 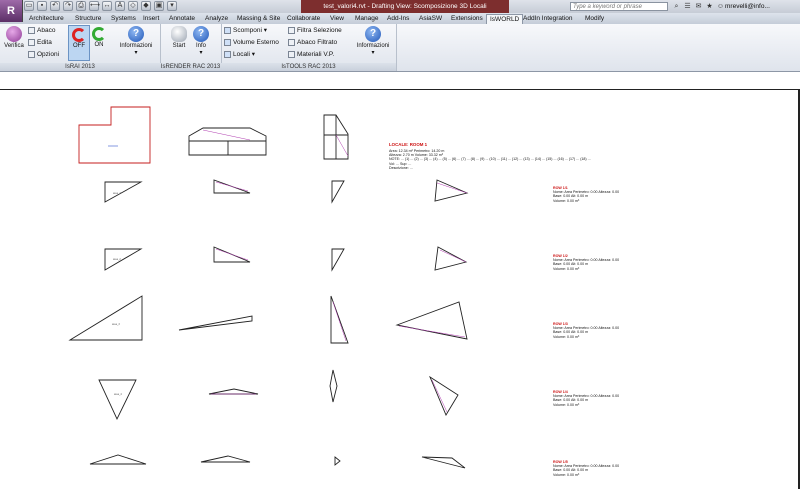 I want to click on volume-esterno-button: Volume Esterno, so click(x=251, y=43).